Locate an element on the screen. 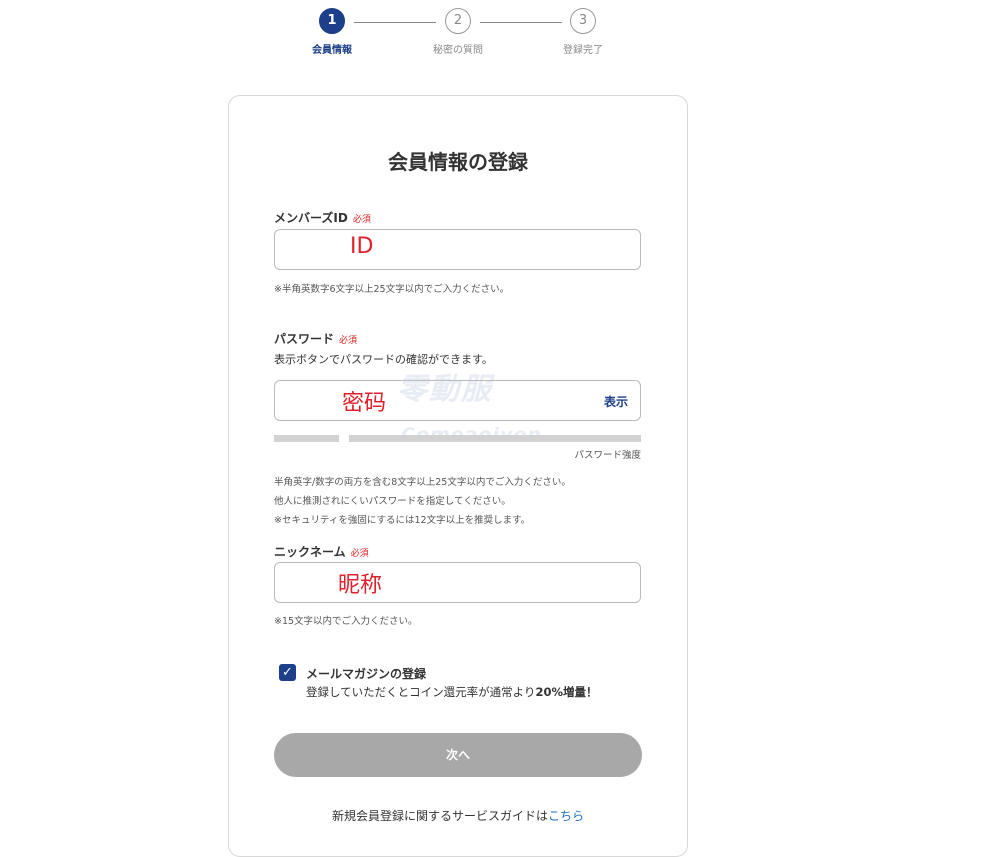 Image resolution: width=985 pixels, height=857 pixels. checkmark-icon: ✓ is located at coordinates (287, 672).